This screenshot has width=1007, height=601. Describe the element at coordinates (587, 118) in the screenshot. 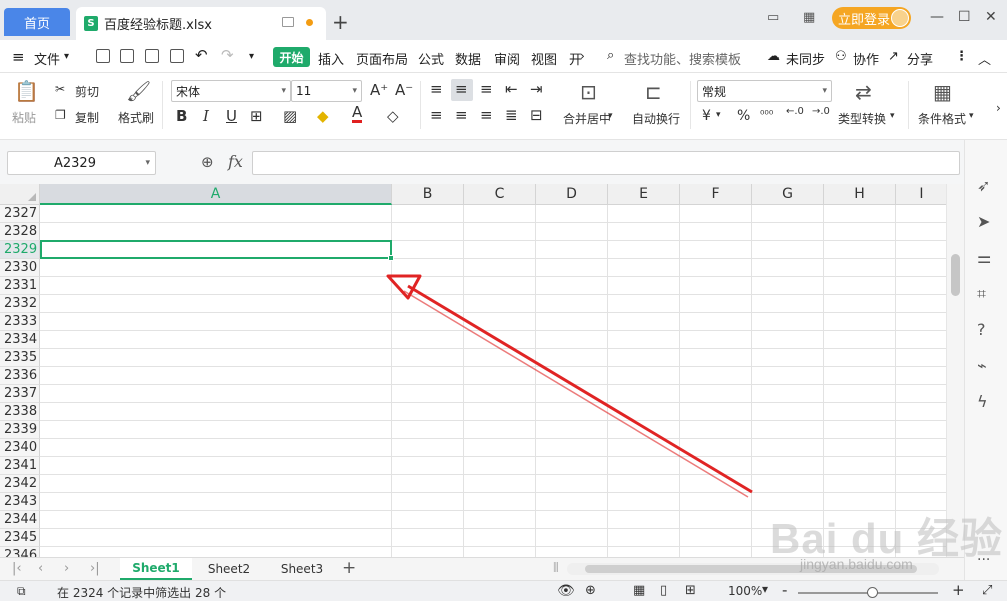

I see `merge-center-button: 合并居中` at that location.